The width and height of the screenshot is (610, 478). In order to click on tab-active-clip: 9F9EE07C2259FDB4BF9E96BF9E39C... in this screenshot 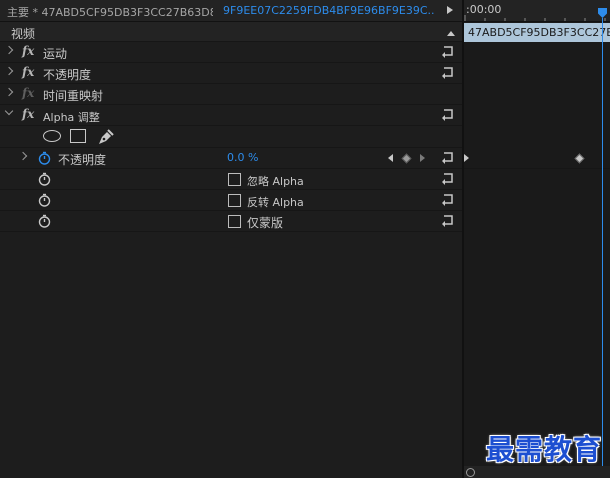, I will do `click(329, 10)`.